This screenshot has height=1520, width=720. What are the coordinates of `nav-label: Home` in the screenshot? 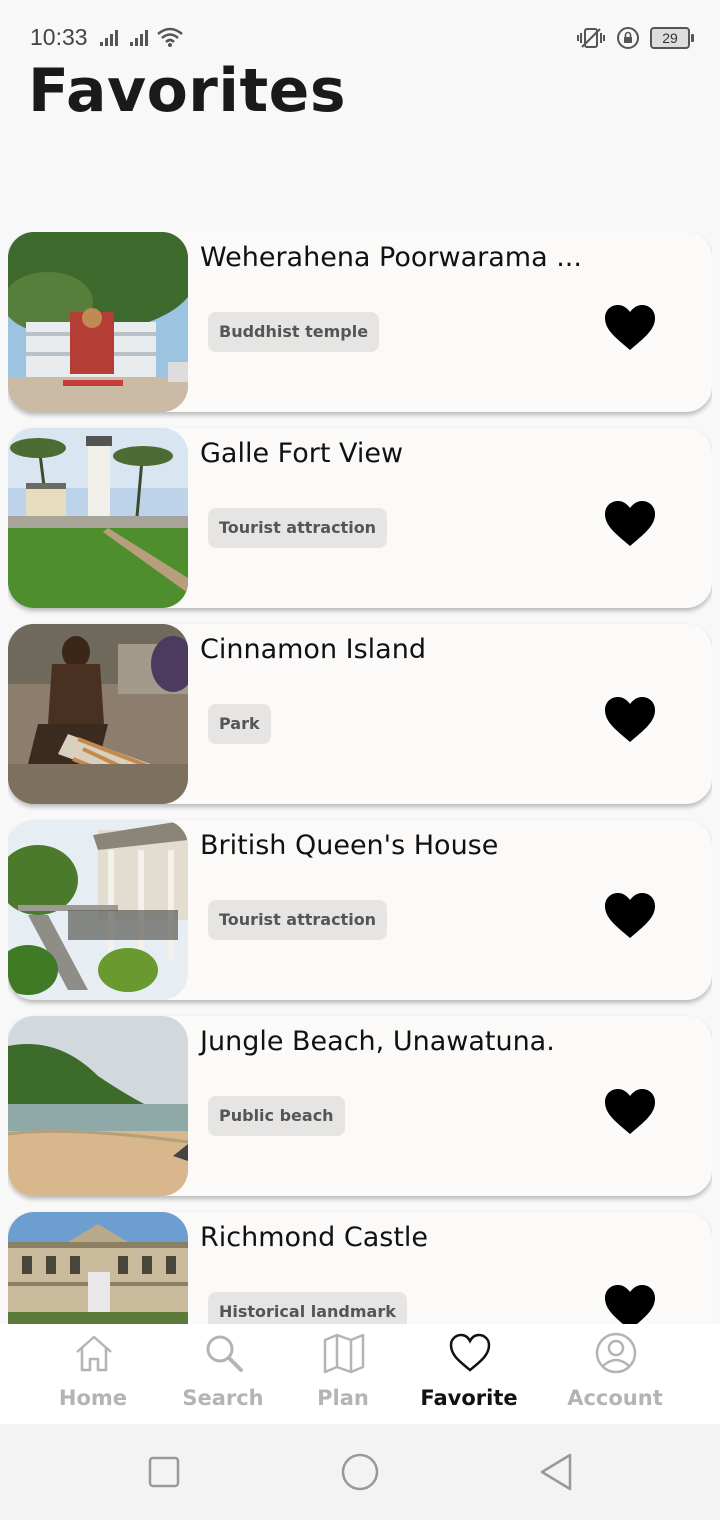 It's located at (93, 1398).